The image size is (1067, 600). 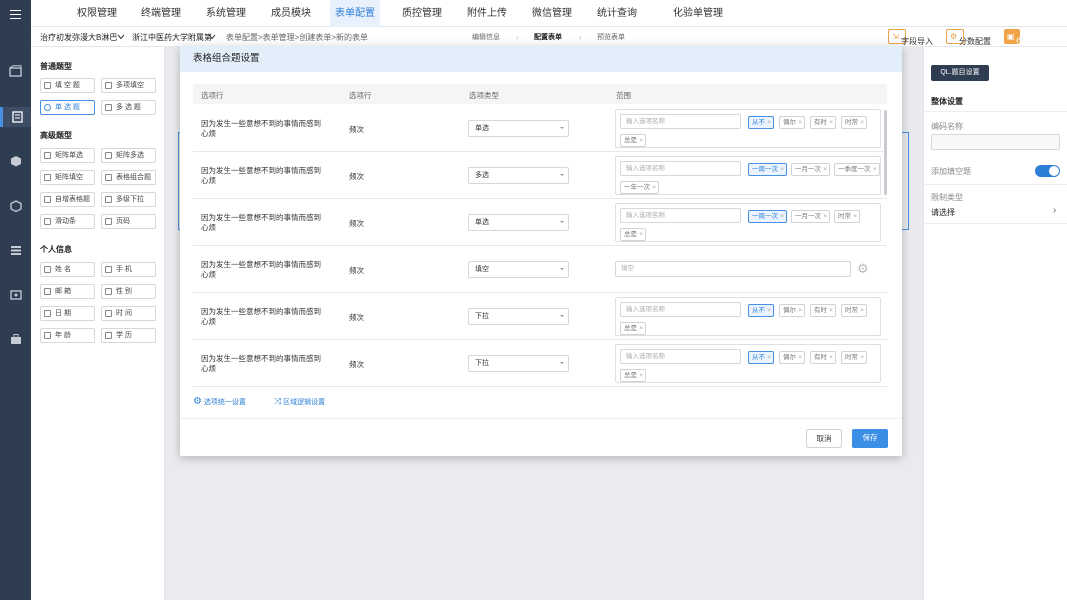 I want to click on chip-email: 邮 箱, so click(x=67, y=291).